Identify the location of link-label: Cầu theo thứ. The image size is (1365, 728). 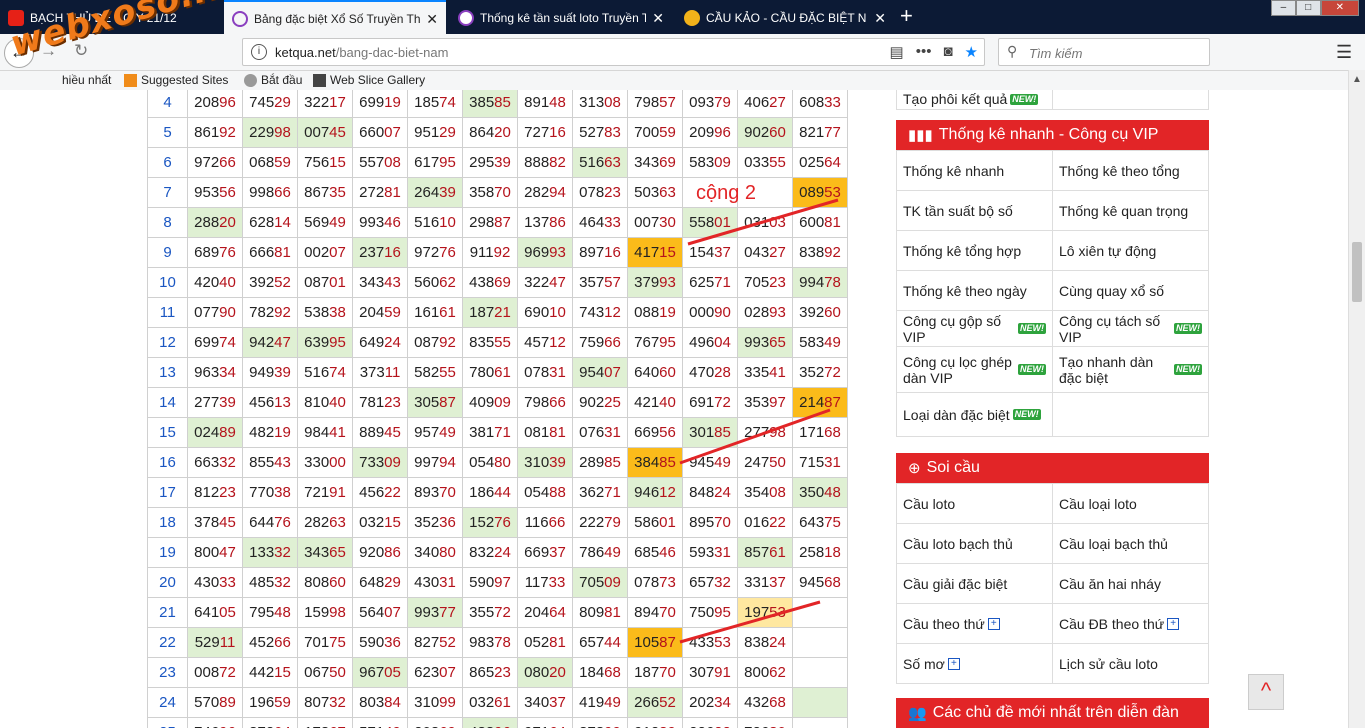
(944, 623).